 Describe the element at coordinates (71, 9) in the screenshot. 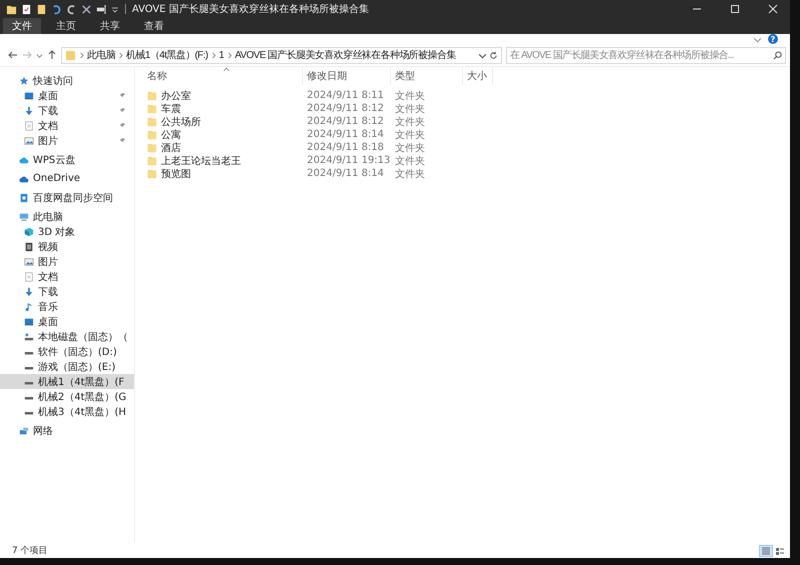

I see `redo-icon` at that location.